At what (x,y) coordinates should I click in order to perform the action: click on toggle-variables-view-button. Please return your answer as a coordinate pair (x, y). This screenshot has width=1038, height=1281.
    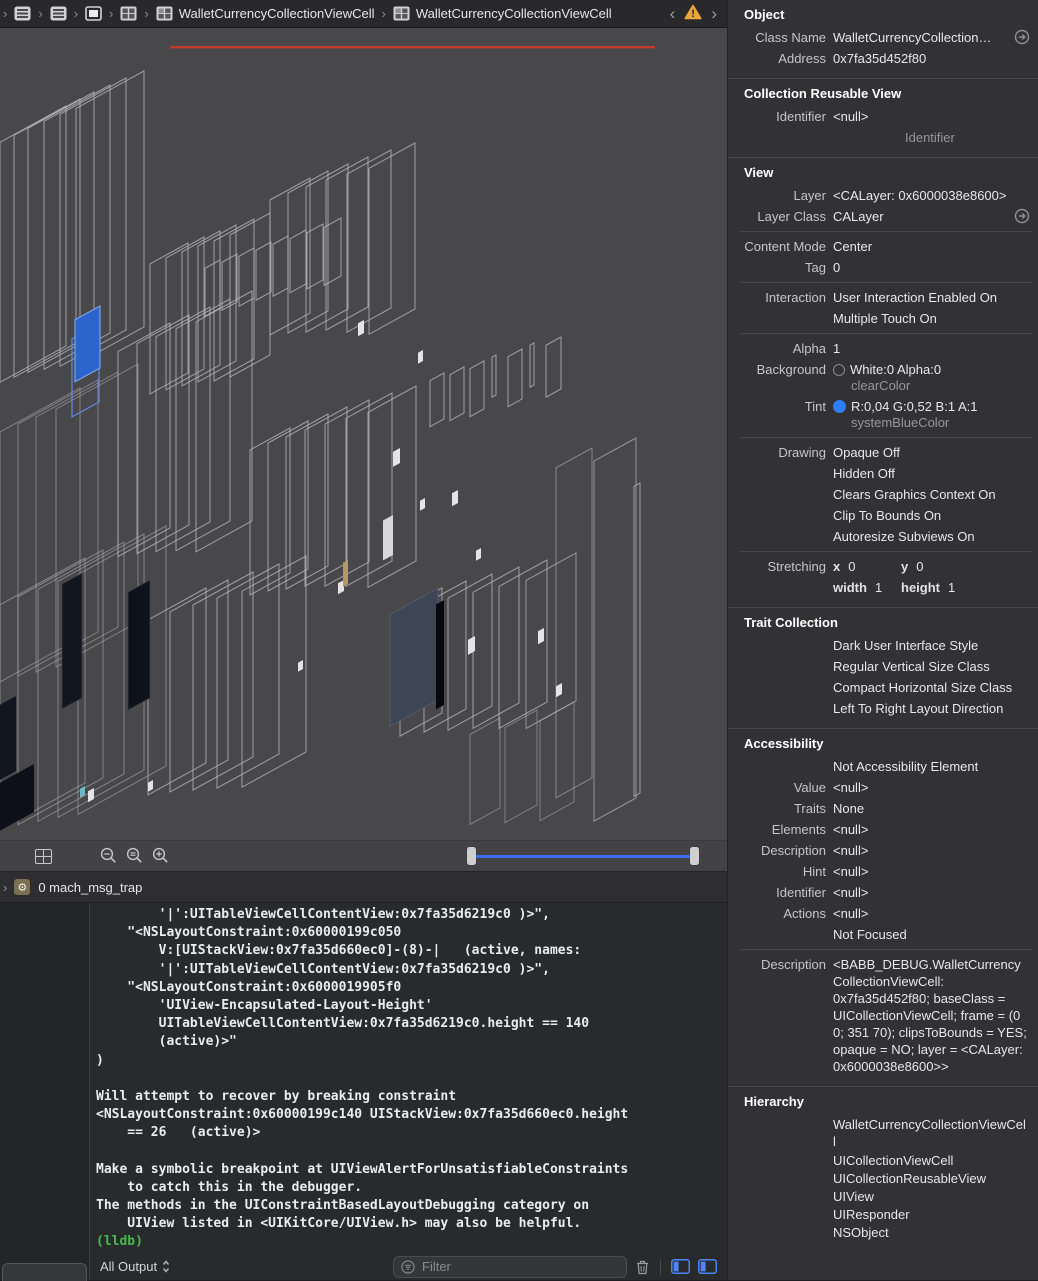
    Looking at the image, I should click on (680, 1266).